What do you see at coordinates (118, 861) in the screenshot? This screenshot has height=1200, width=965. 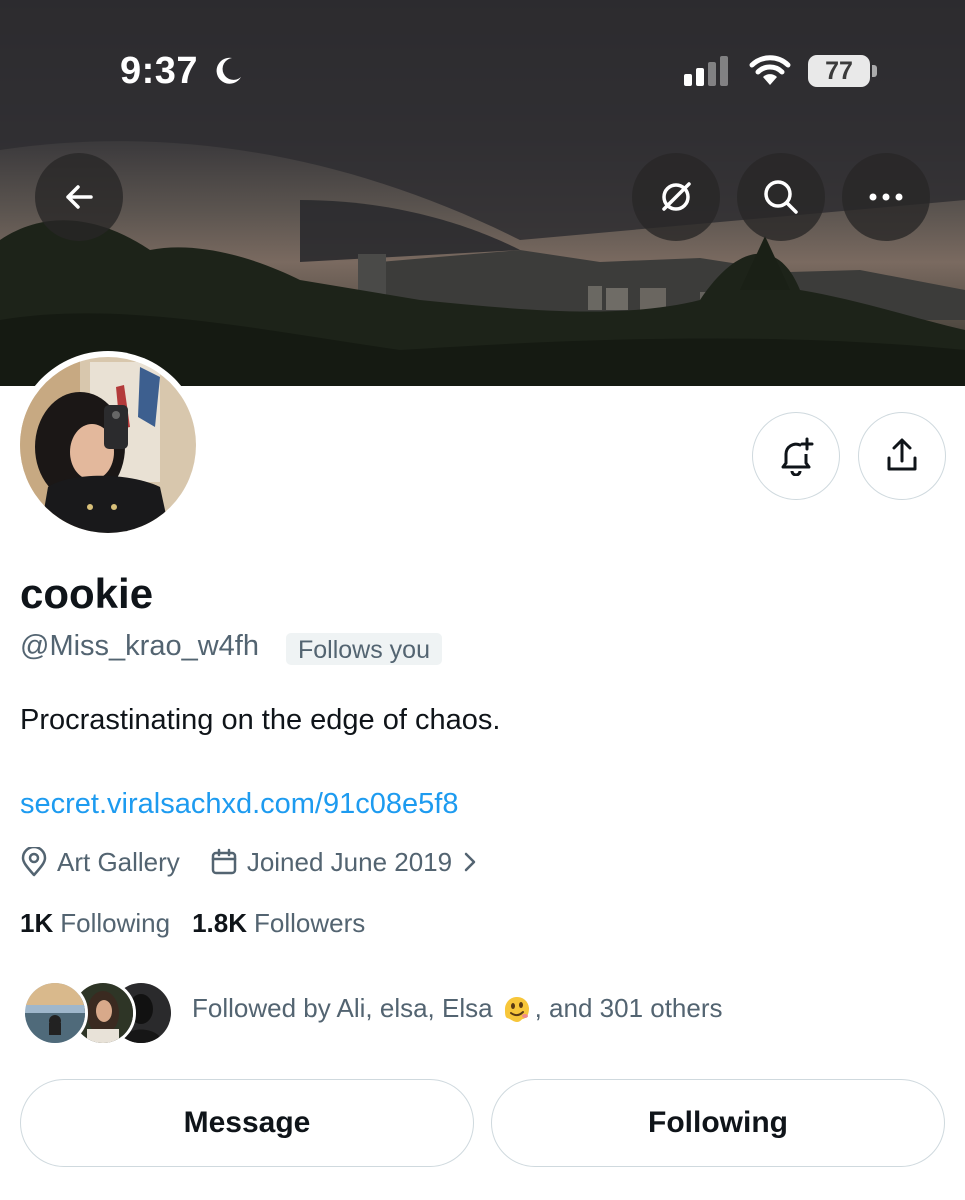 I see `location-text: Art Gallery` at bounding box center [118, 861].